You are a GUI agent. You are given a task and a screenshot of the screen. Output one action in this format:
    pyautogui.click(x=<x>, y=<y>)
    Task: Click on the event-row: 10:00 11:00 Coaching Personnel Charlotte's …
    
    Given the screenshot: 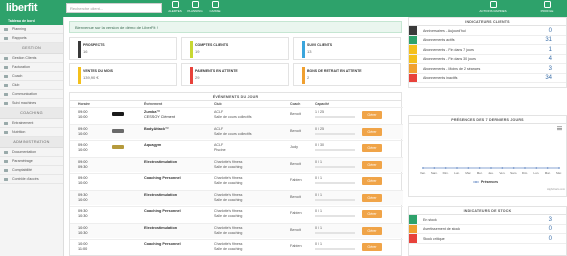 What is the action you would take?
    pyautogui.click(x=236, y=246)
    